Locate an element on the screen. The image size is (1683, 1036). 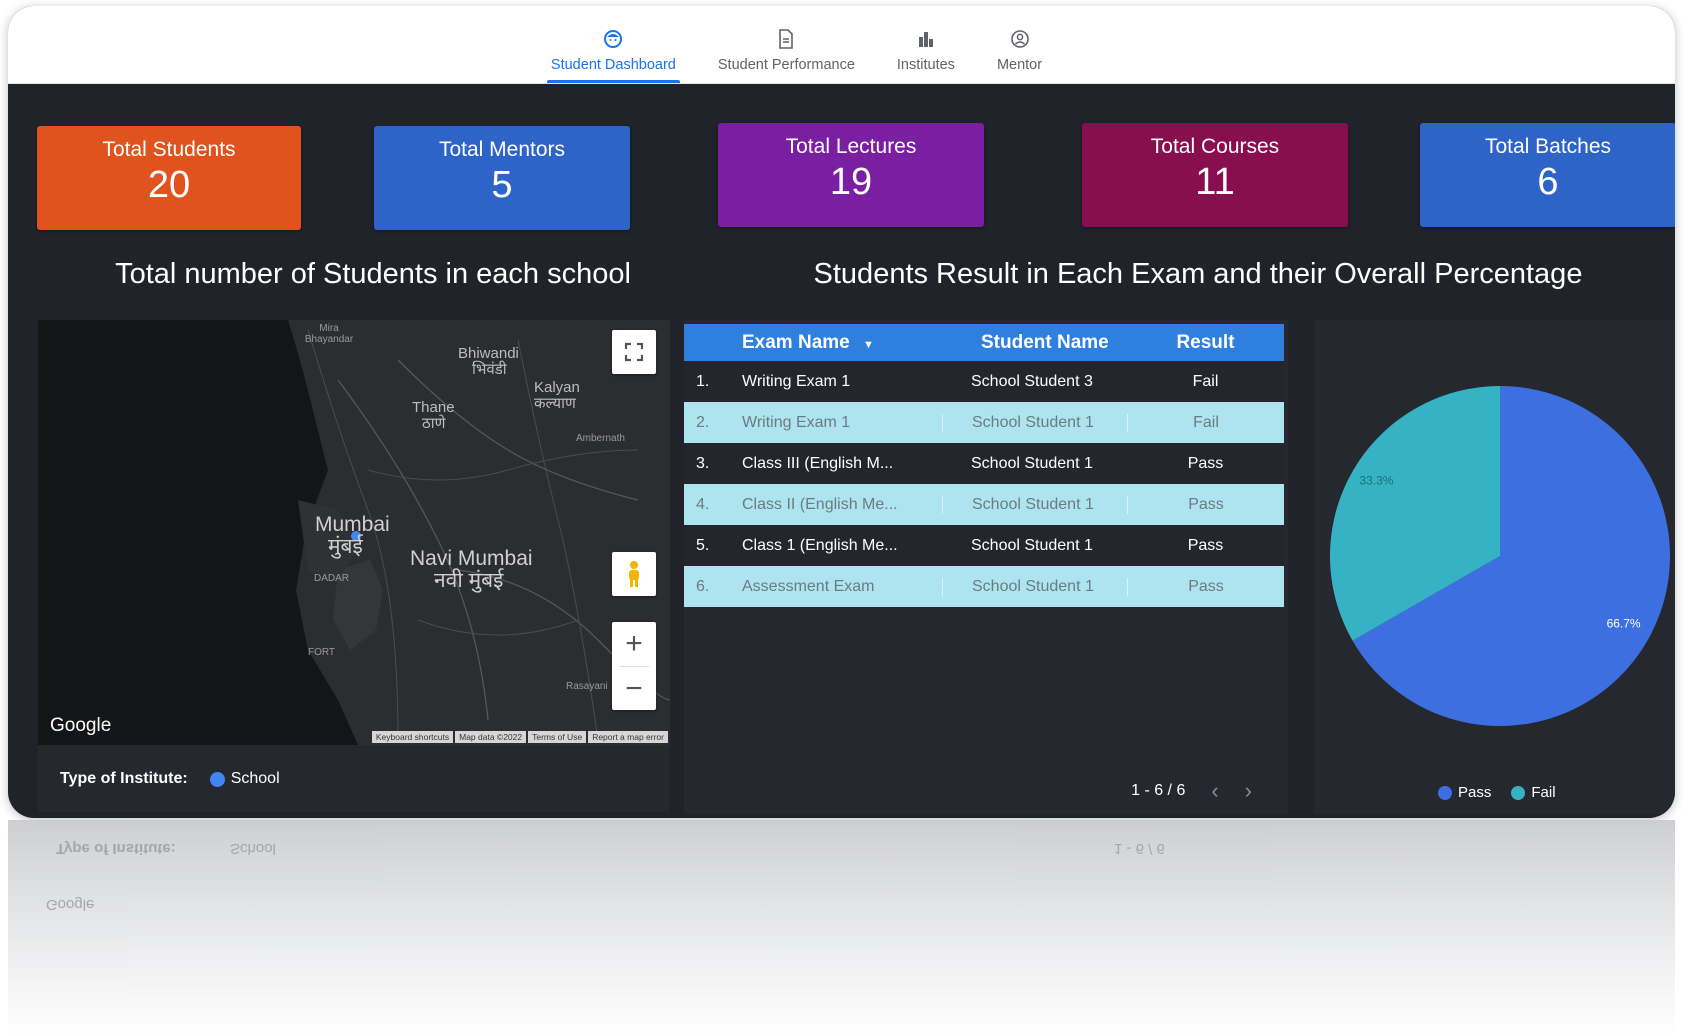
row-num: 2. is located at coordinates (703, 422).